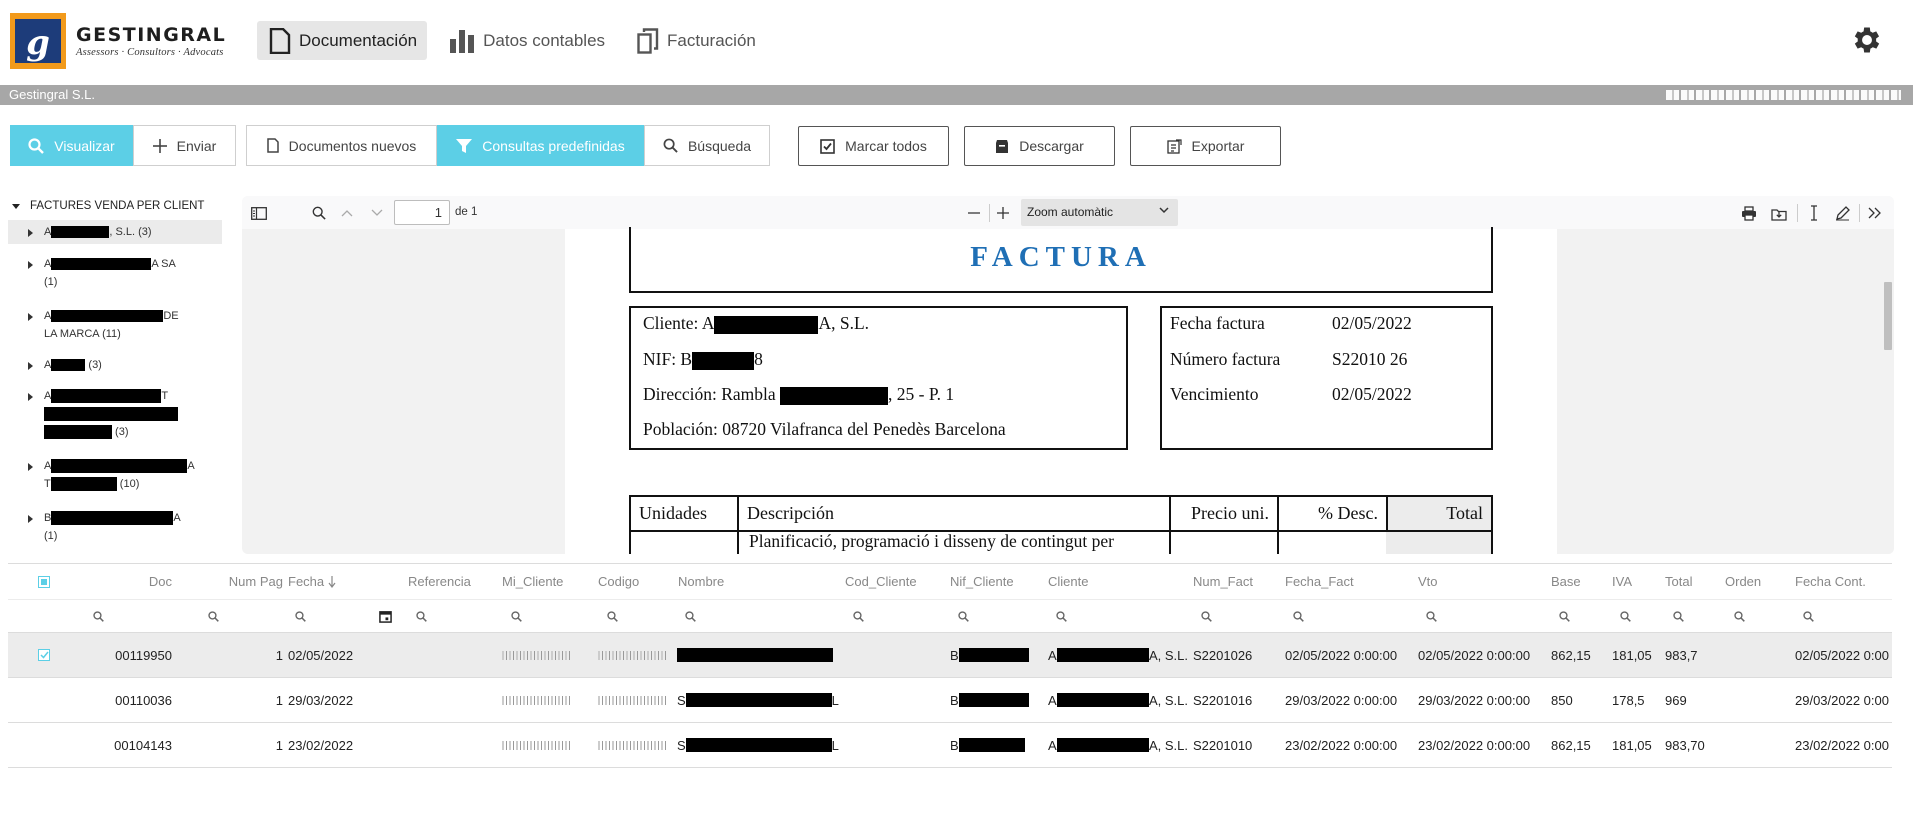 This screenshot has width=1913, height=822. What do you see at coordinates (115, 475) in the screenshot?
I see `tree-item: A A T (10)` at bounding box center [115, 475].